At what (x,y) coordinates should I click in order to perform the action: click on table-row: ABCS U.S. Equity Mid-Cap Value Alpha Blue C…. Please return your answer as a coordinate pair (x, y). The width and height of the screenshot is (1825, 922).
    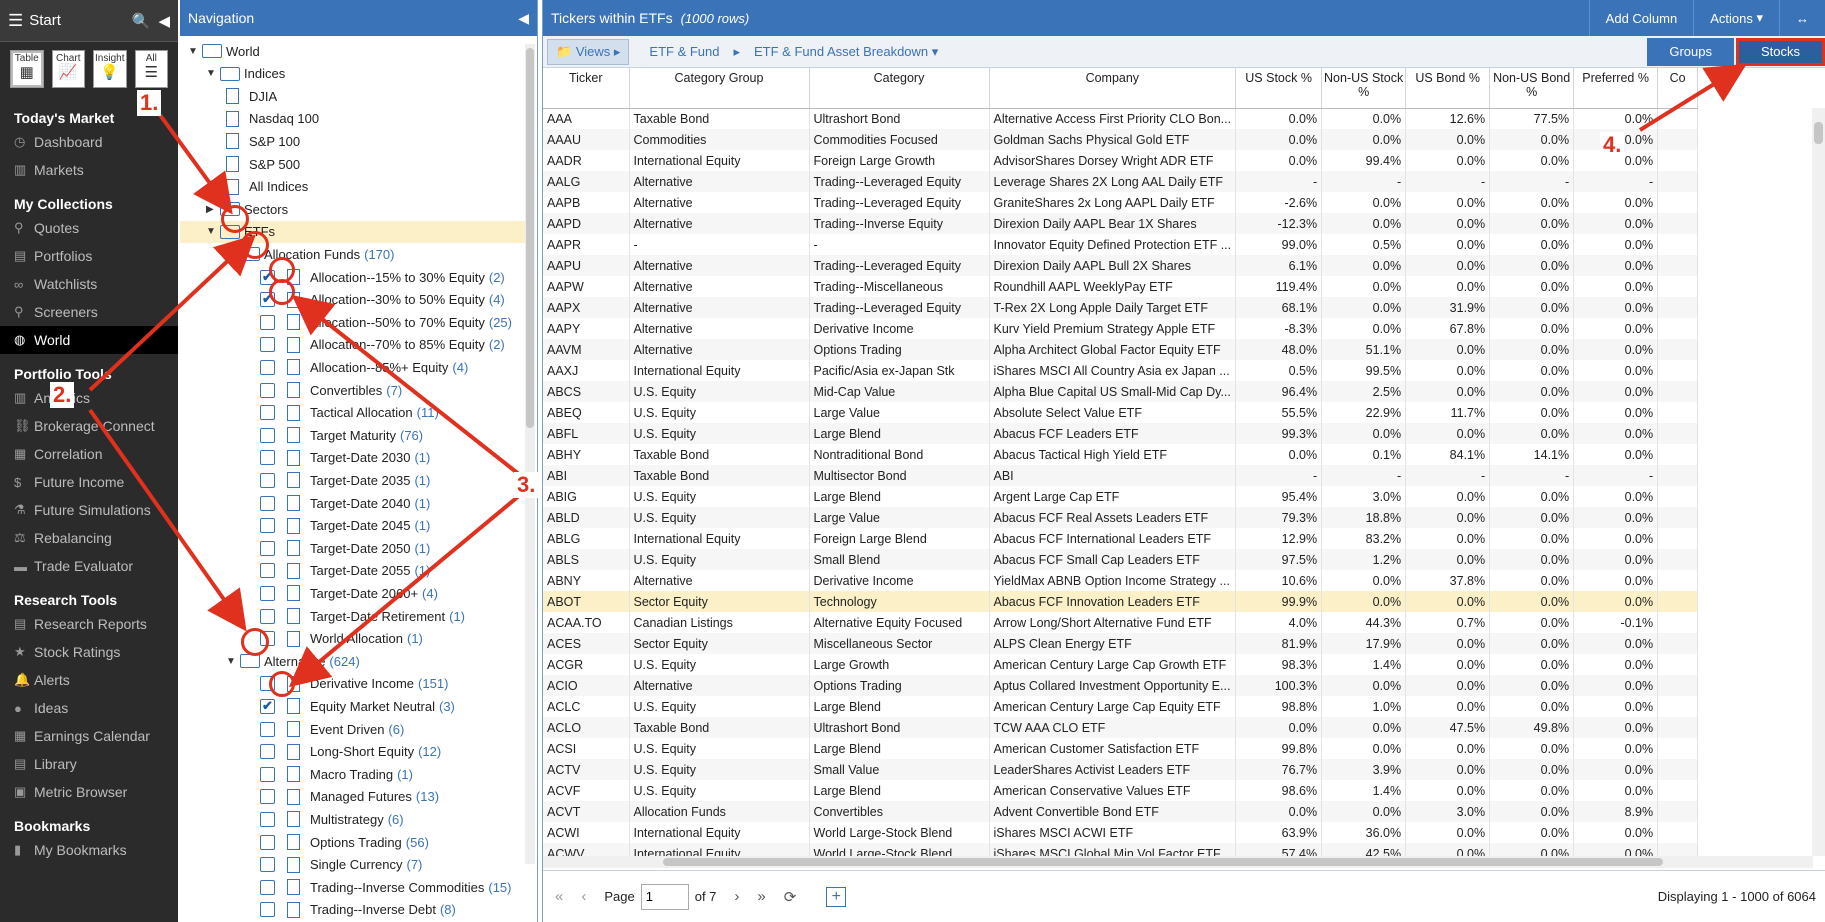
    Looking at the image, I should click on (1121, 391).